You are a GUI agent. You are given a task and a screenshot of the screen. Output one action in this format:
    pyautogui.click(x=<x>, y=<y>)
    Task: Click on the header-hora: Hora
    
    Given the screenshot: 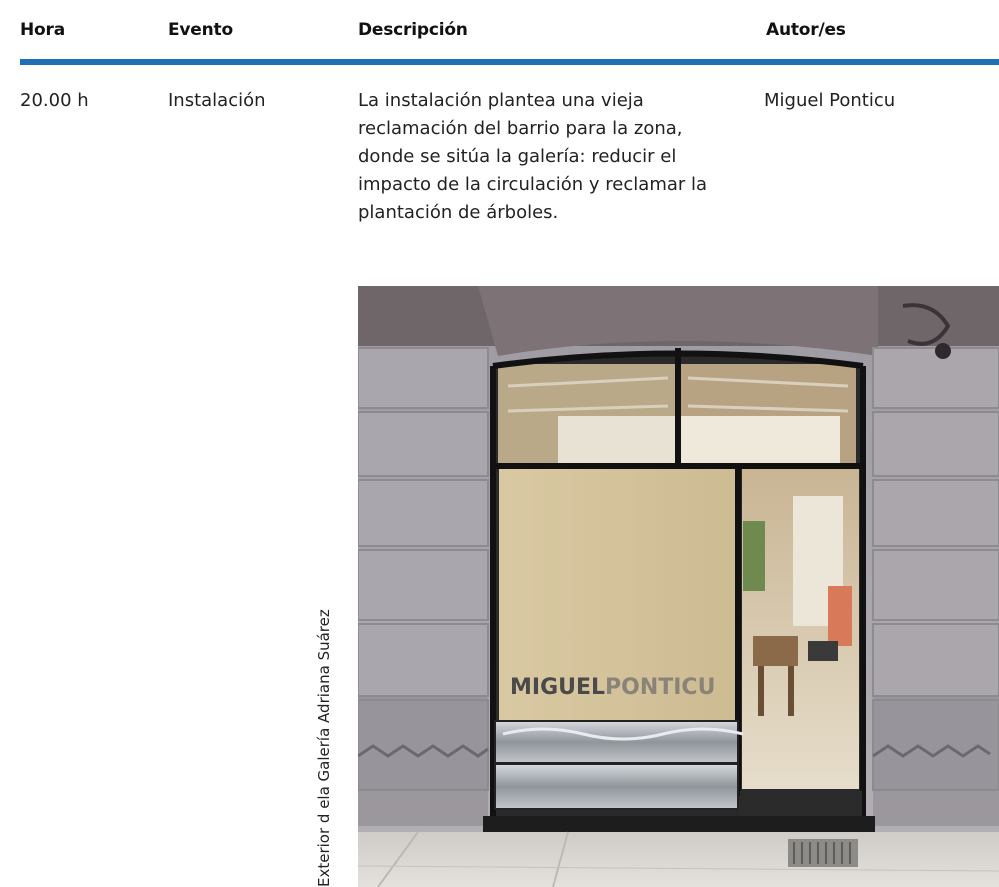 What is the action you would take?
    pyautogui.click(x=42, y=30)
    